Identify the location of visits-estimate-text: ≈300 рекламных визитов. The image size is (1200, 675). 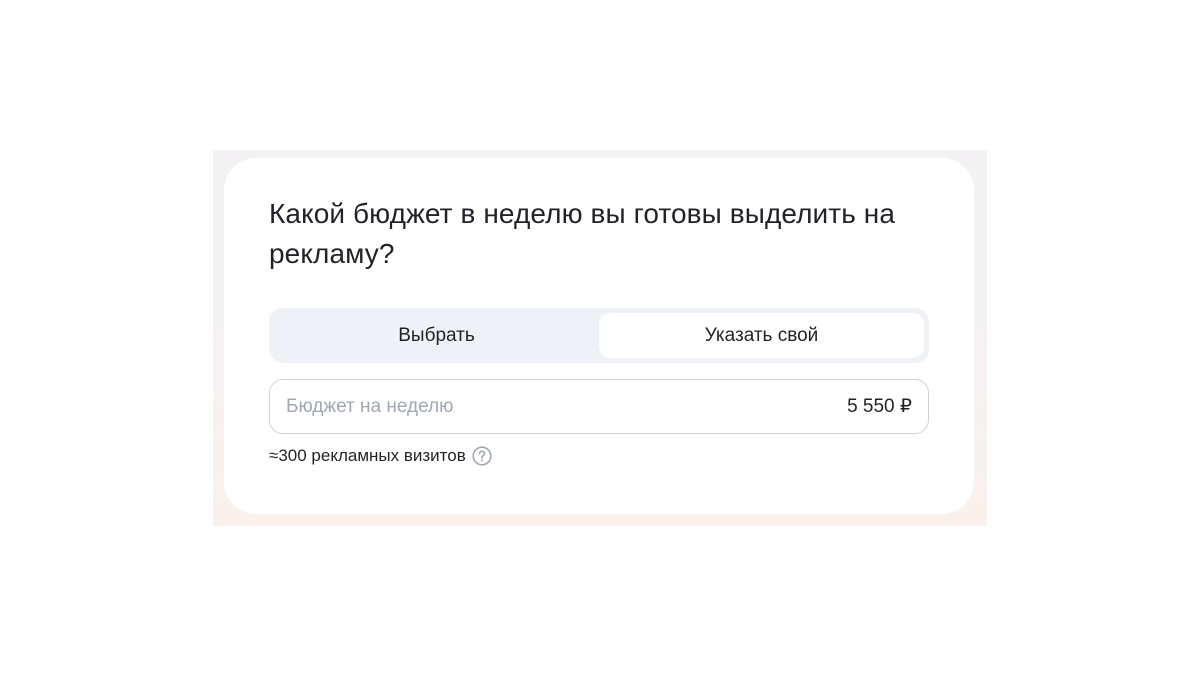
(367, 455).